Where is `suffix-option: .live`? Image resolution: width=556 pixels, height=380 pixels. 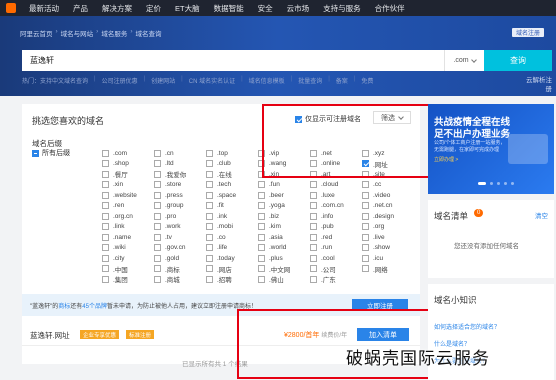
suffix-option: .live is located at coordinates (388, 237).